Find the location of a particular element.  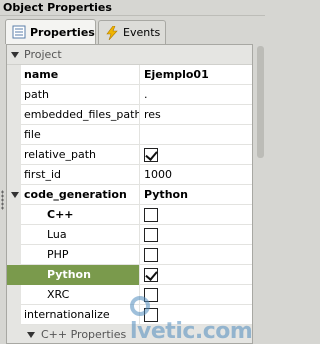

lightning-icon is located at coordinates (112, 32).